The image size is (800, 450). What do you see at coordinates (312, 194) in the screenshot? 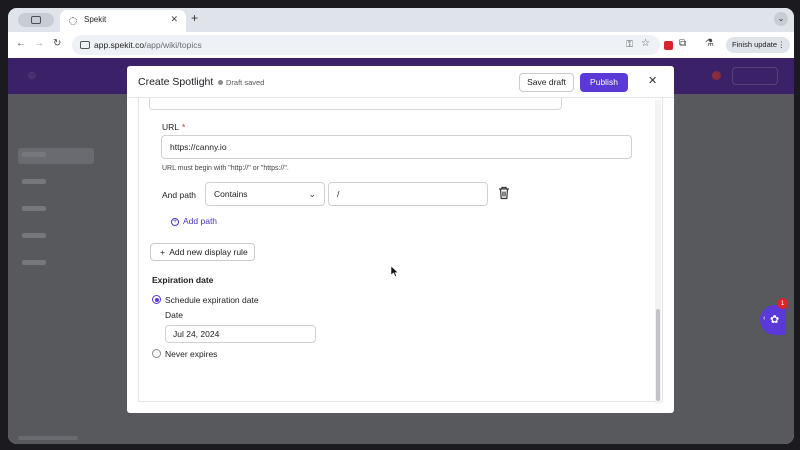
I see `chevron-down-icon: ⌄` at bounding box center [312, 194].